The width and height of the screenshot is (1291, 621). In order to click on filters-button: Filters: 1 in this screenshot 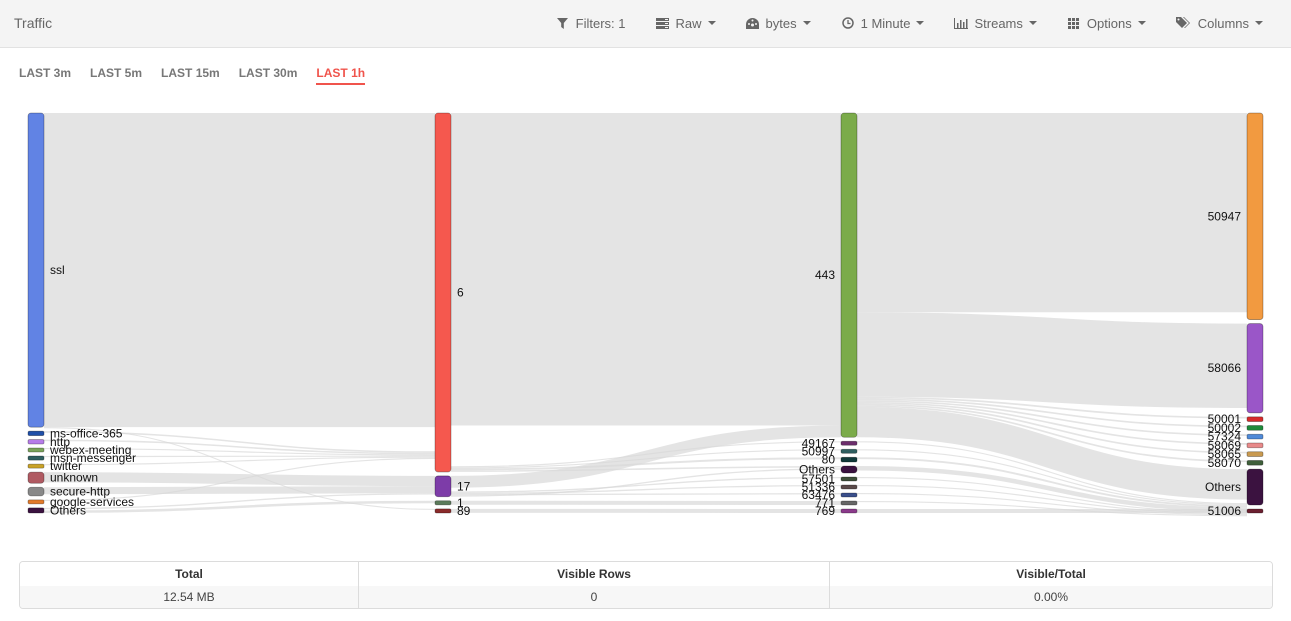, I will do `click(591, 23)`.